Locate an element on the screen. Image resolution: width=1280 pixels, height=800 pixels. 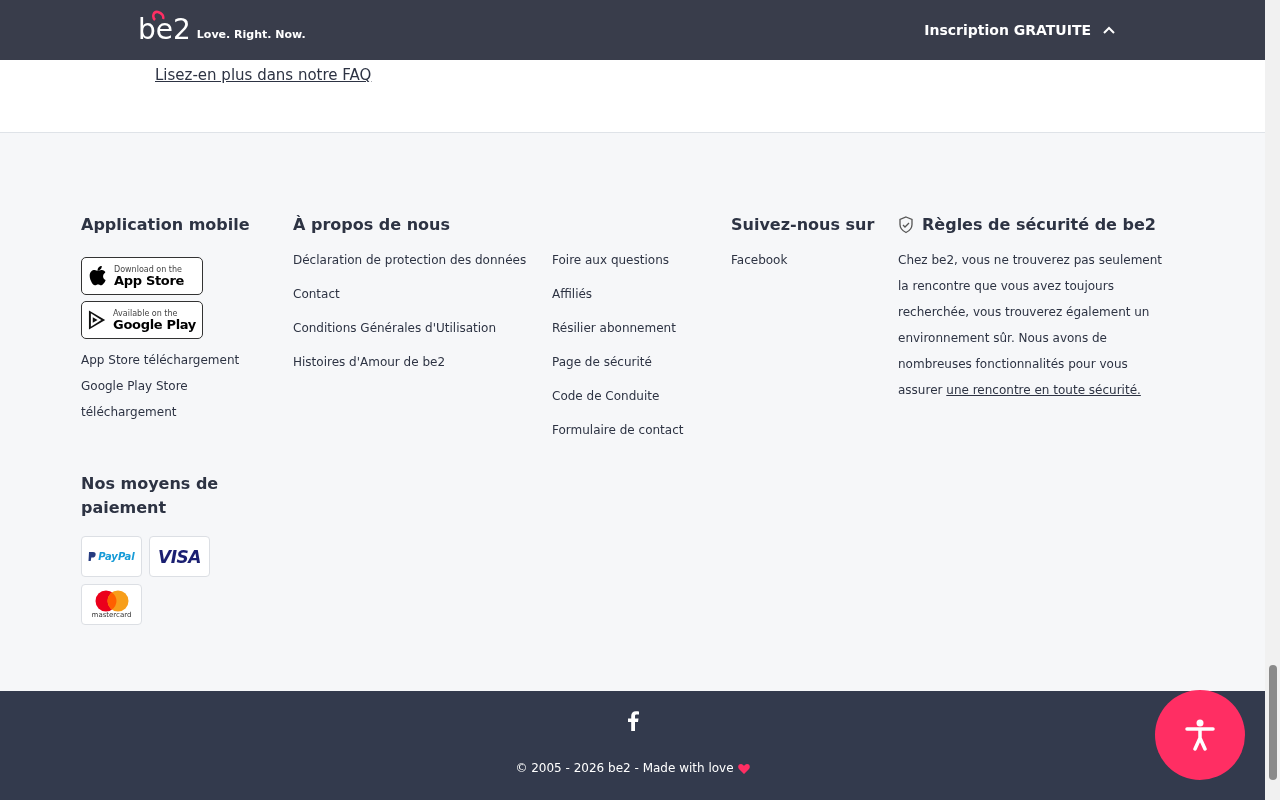
footer-link: Résilier abonnement is located at coordinates (618, 328).